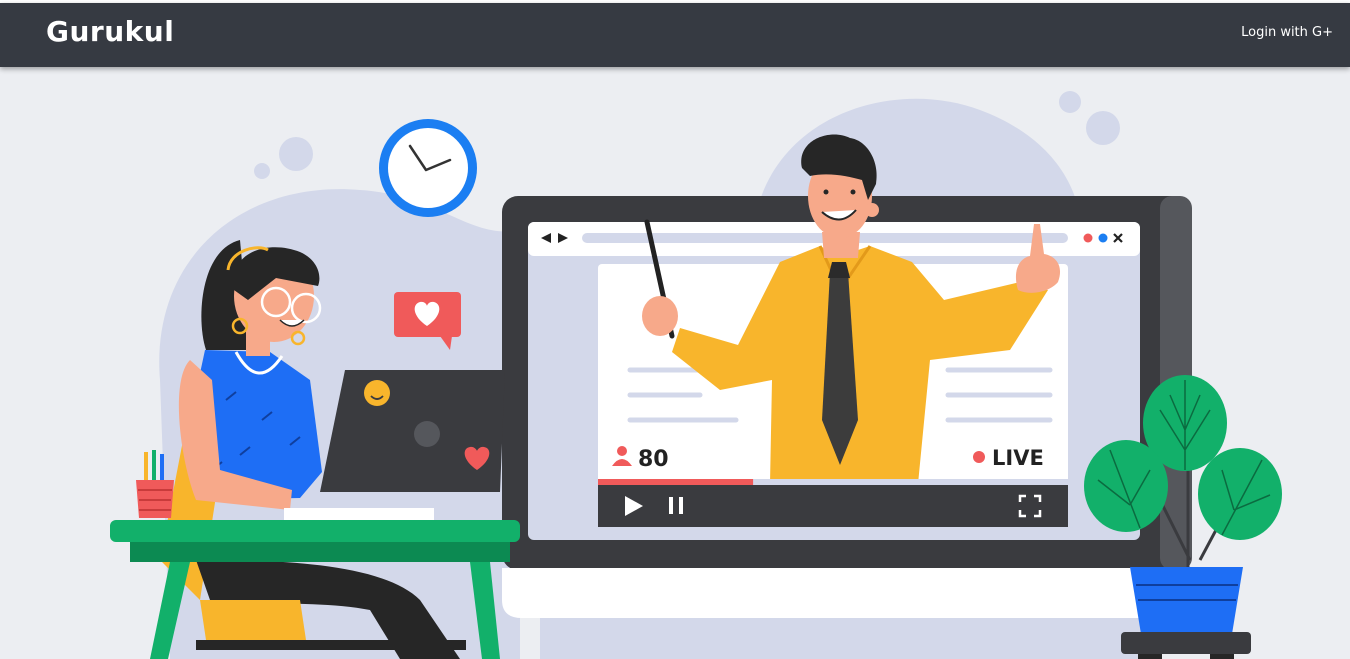  I want to click on viewer-count-text: 80, so click(653, 459).